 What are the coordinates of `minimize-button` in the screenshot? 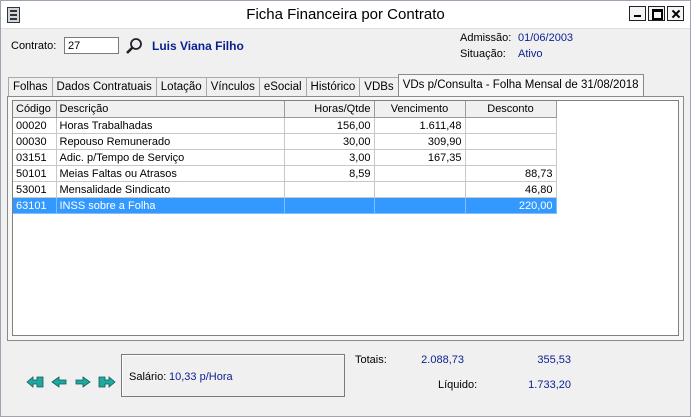 It's located at (637, 13).